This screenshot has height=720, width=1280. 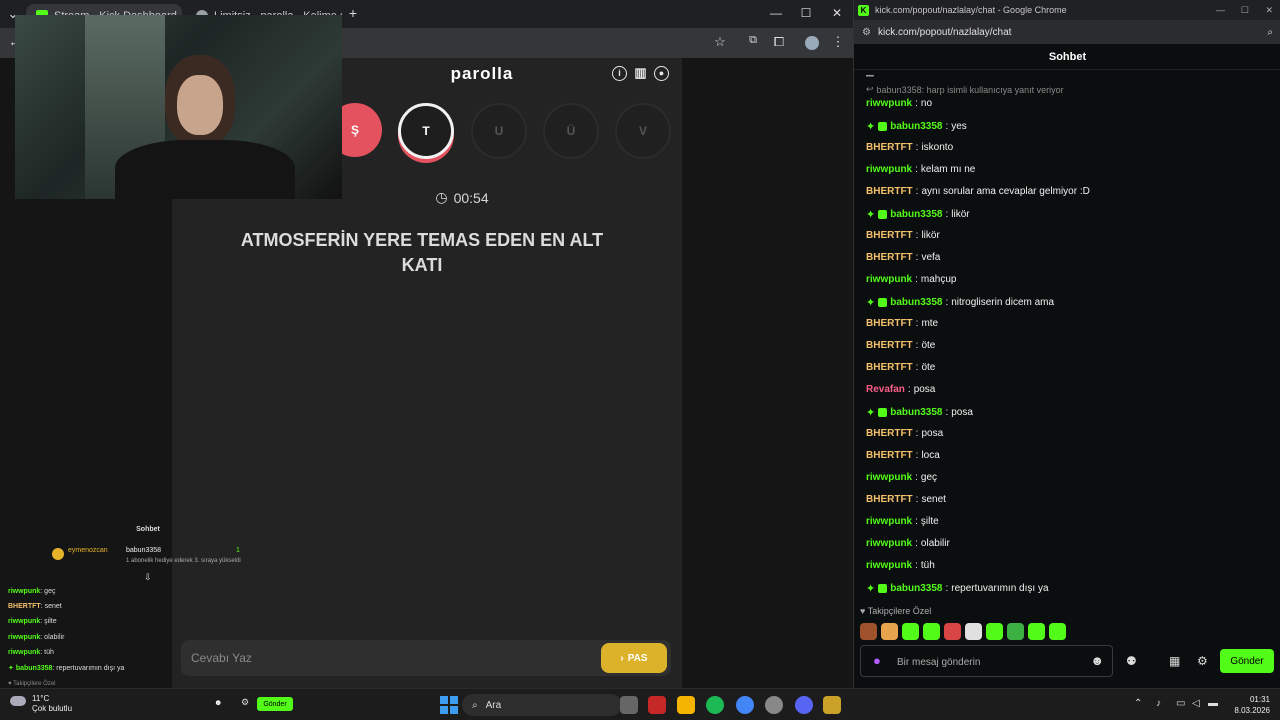 I want to click on emoji-icon: ☻, so click(x=1097, y=660).